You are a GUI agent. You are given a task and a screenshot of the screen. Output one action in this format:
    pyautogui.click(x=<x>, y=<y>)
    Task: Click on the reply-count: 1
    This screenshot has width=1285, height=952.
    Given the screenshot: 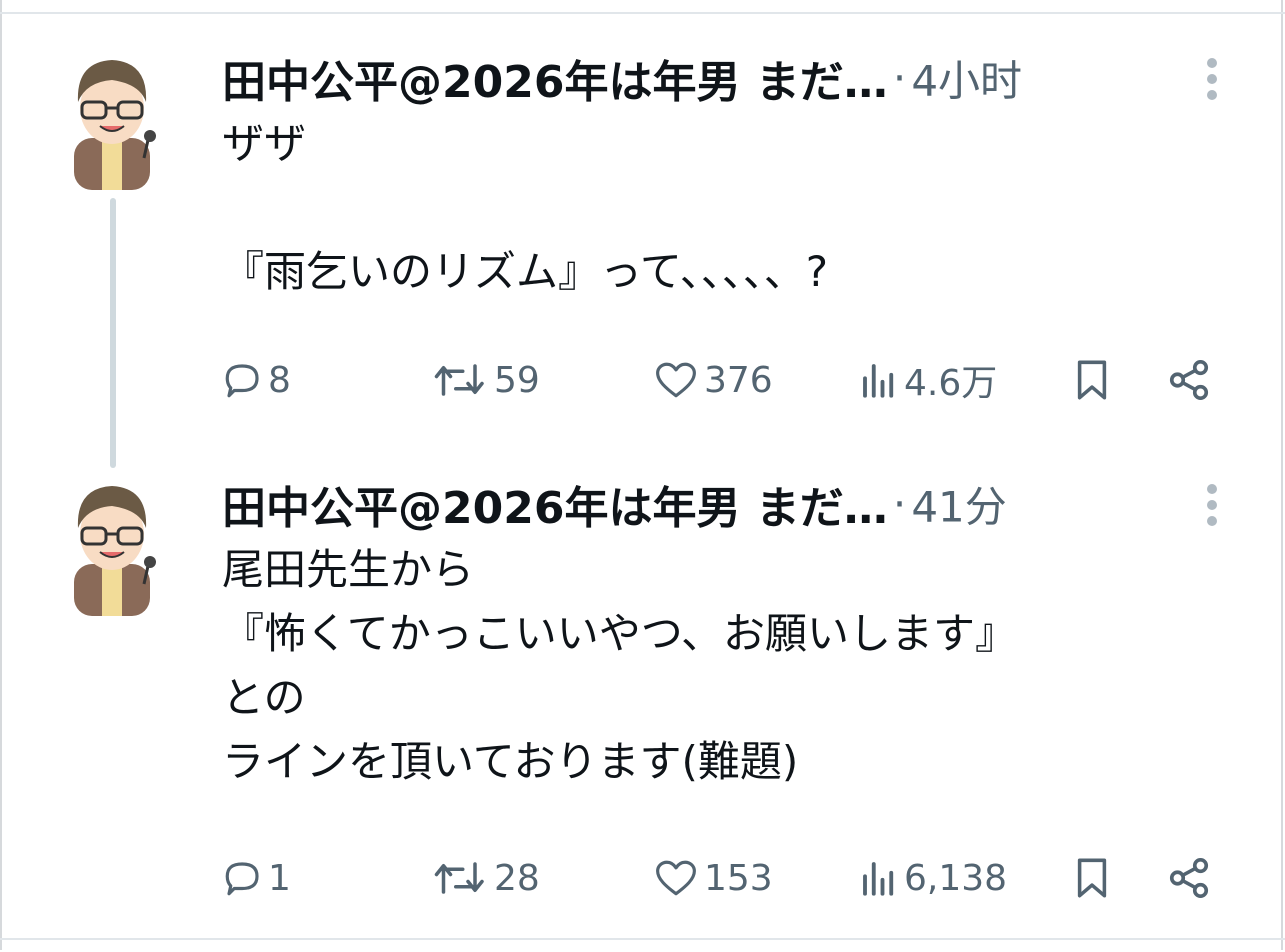 What is the action you would take?
    pyautogui.click(x=279, y=878)
    